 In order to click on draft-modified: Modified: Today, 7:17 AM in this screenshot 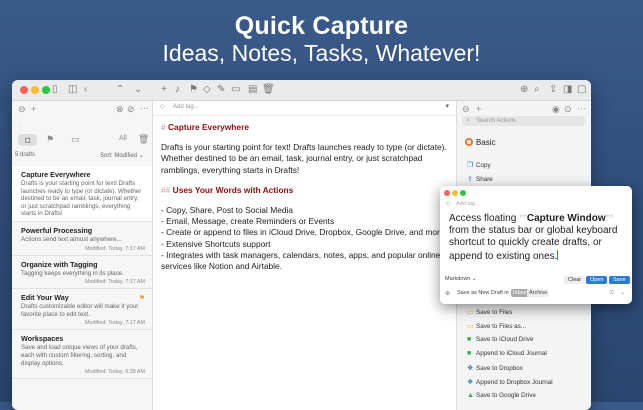, I will do `click(114, 323)`.